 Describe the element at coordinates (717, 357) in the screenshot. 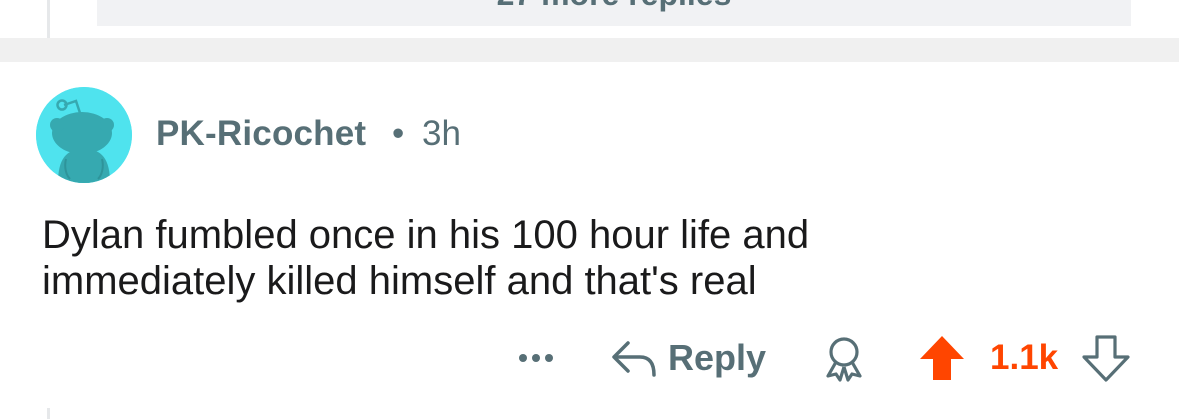

I see `reply-label: Reply` at that location.